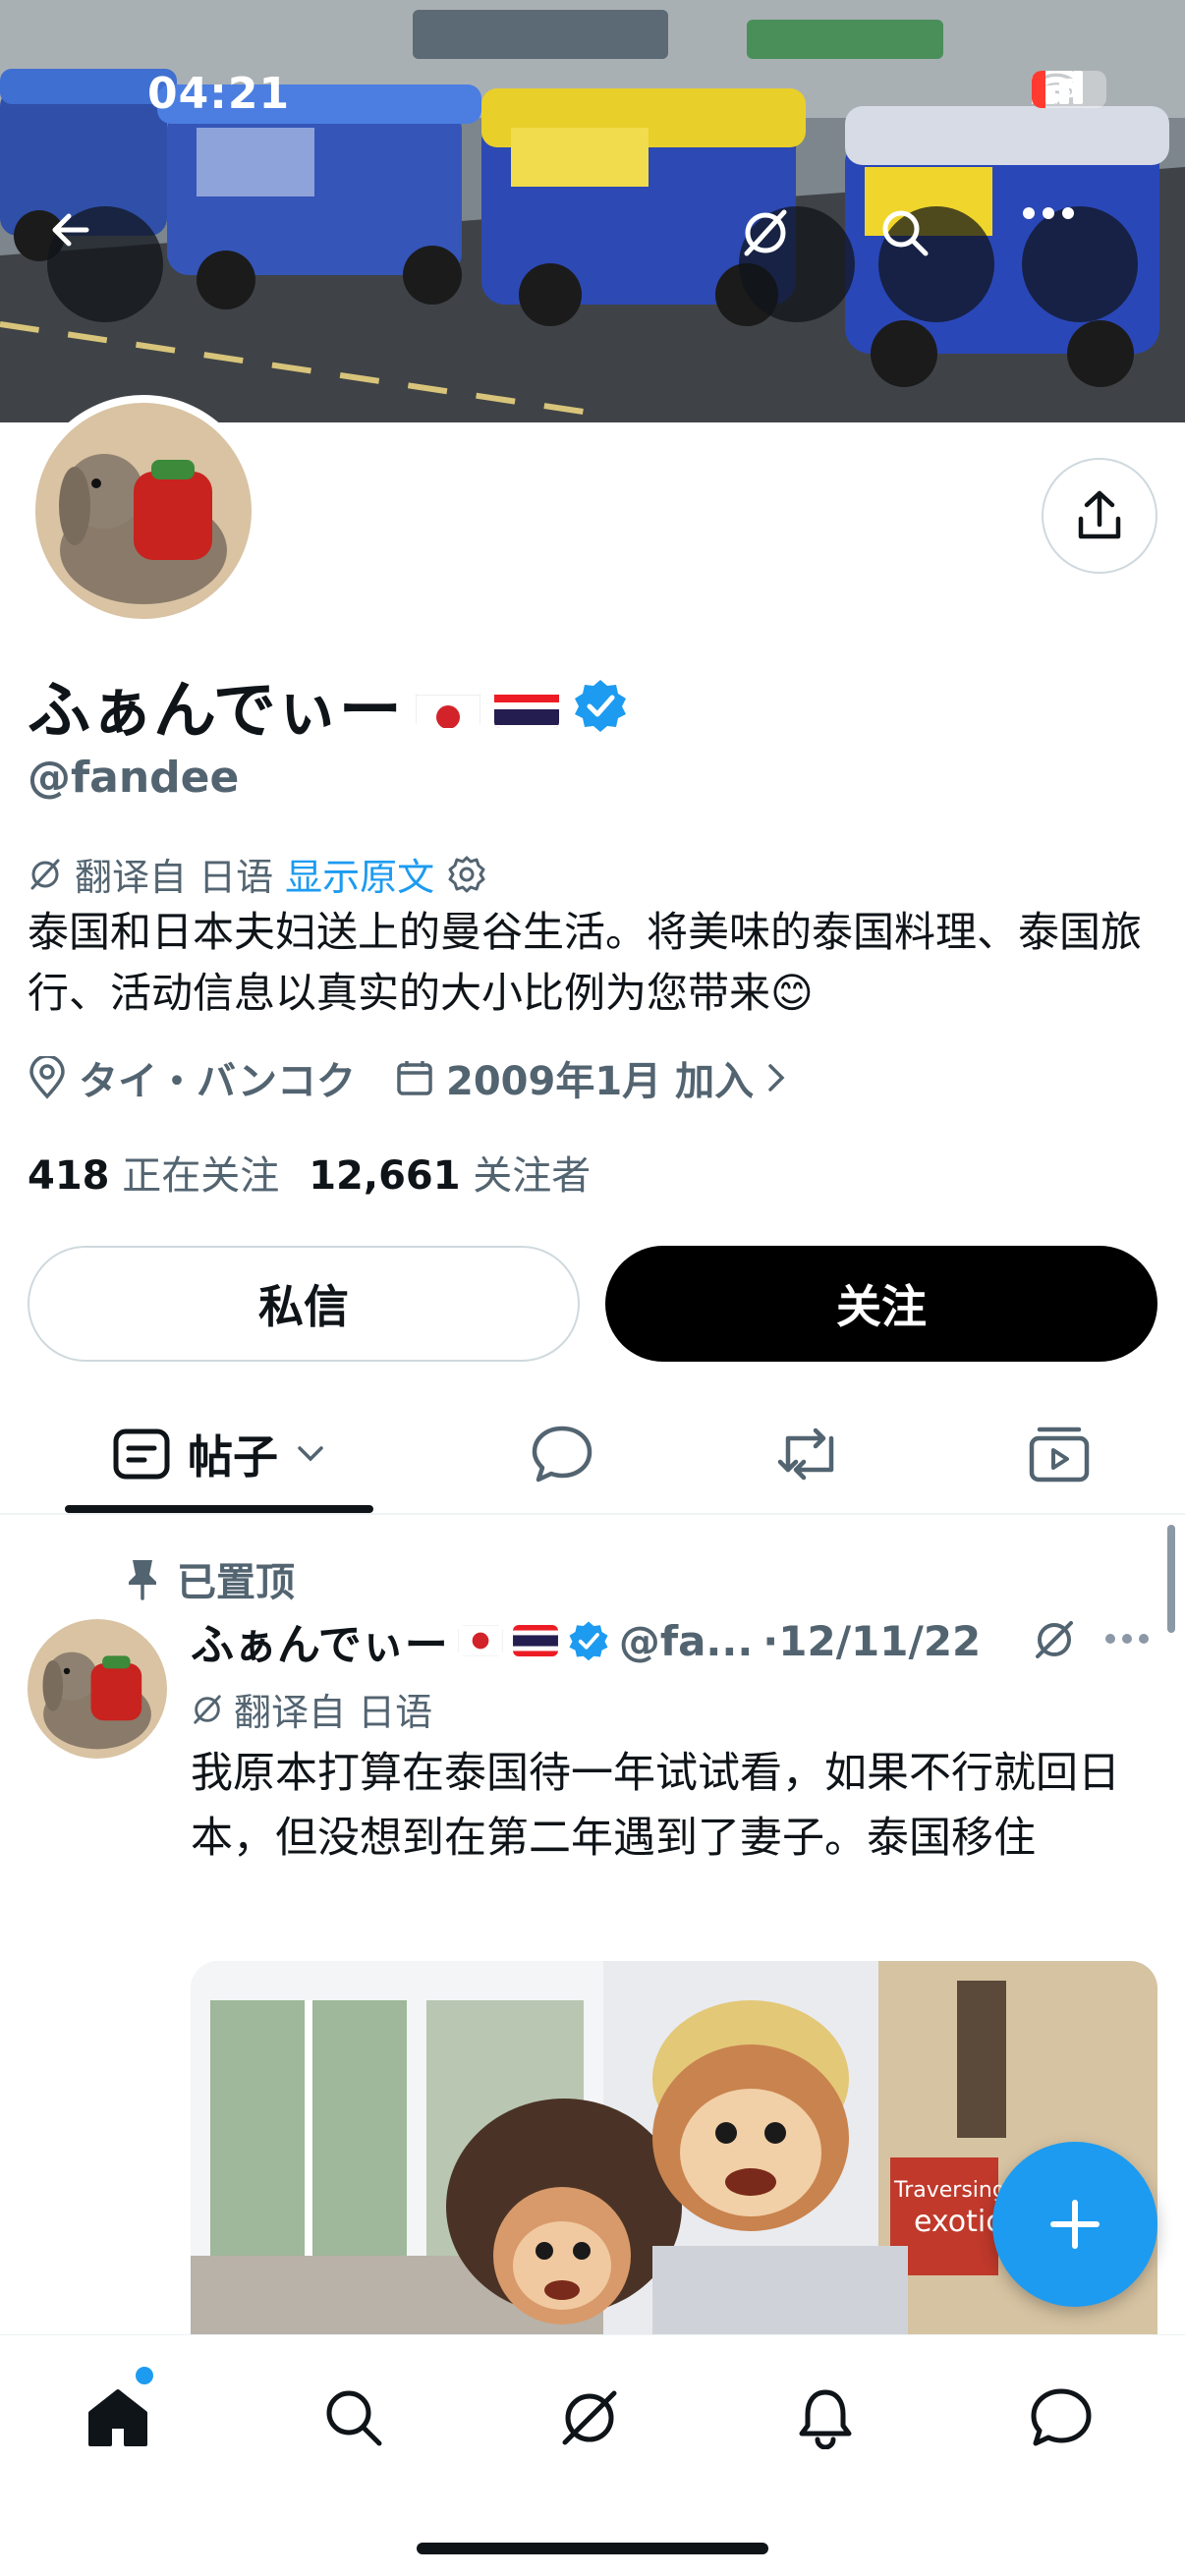 The width and height of the screenshot is (1185, 2576). What do you see at coordinates (134, 778) in the screenshot?
I see `profile-handle: @fandee` at bounding box center [134, 778].